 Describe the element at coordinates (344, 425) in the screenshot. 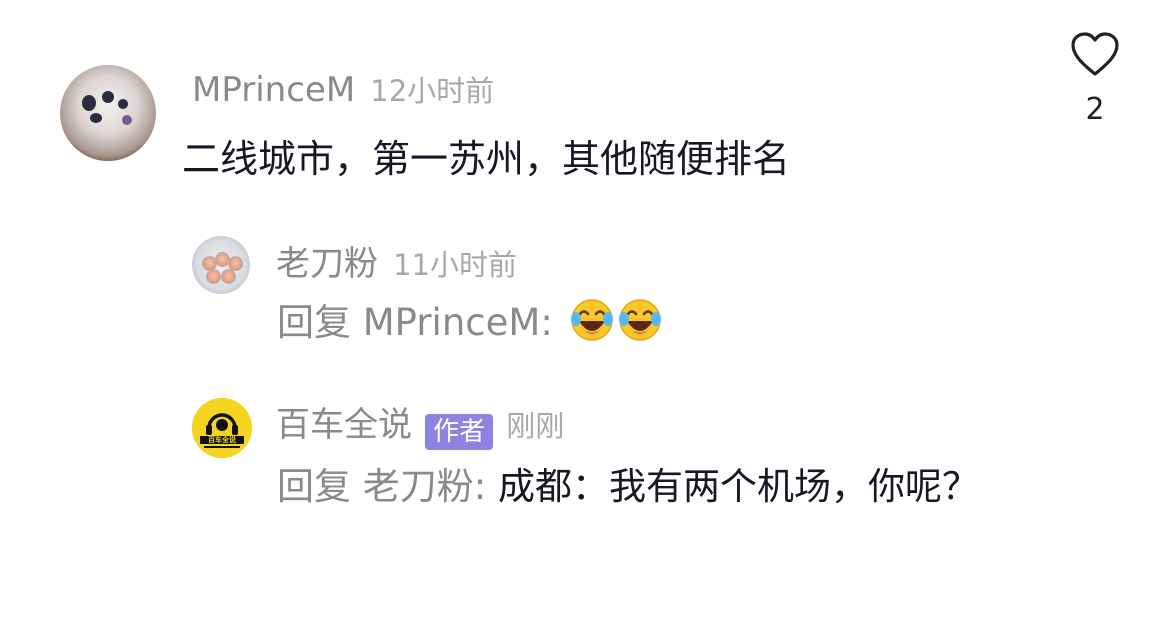

I see `reply-username: 百车全说` at that location.